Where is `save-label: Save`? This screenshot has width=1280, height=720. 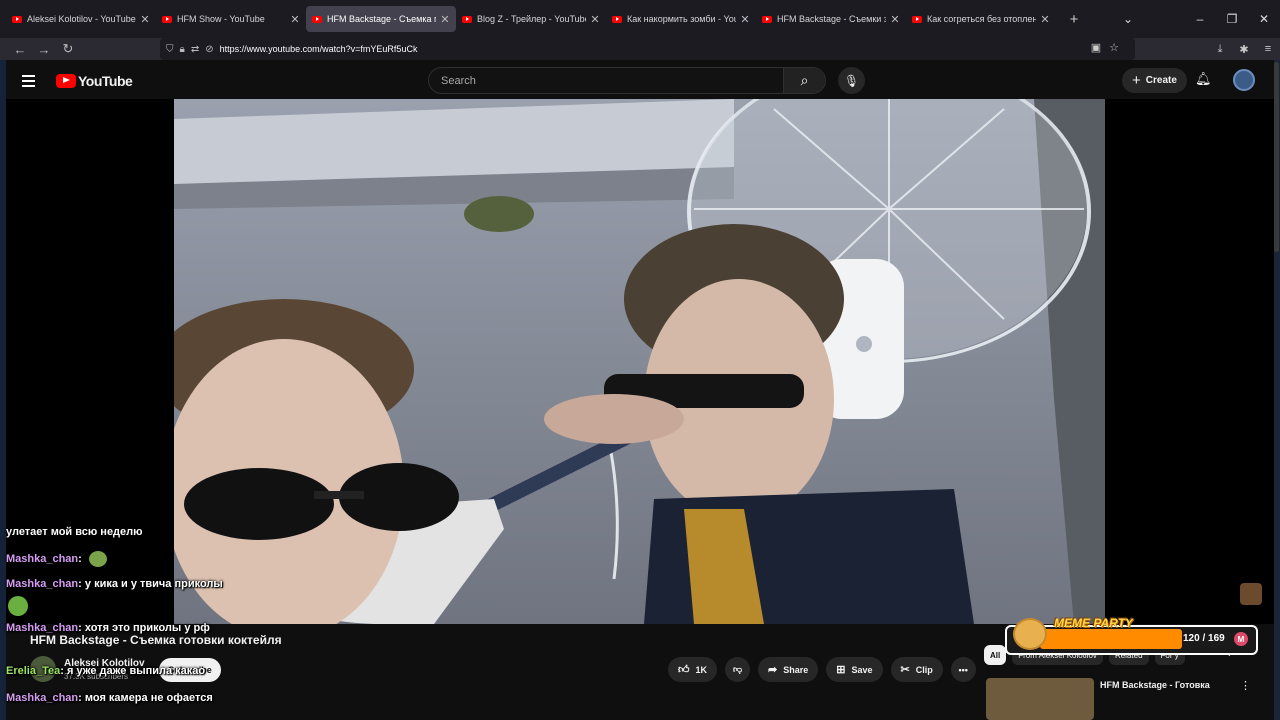
save-label: Save is located at coordinates (862, 669).